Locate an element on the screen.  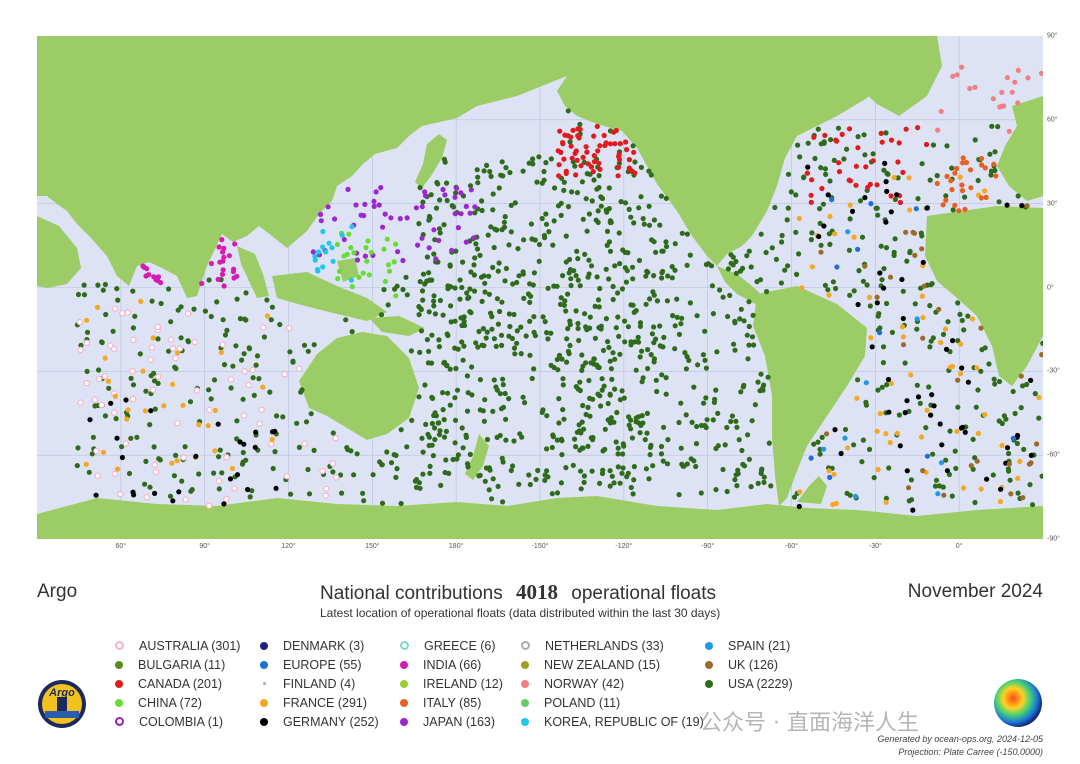
legend-item: NEW ZEALAND (15) is located at coordinates (612, 664).